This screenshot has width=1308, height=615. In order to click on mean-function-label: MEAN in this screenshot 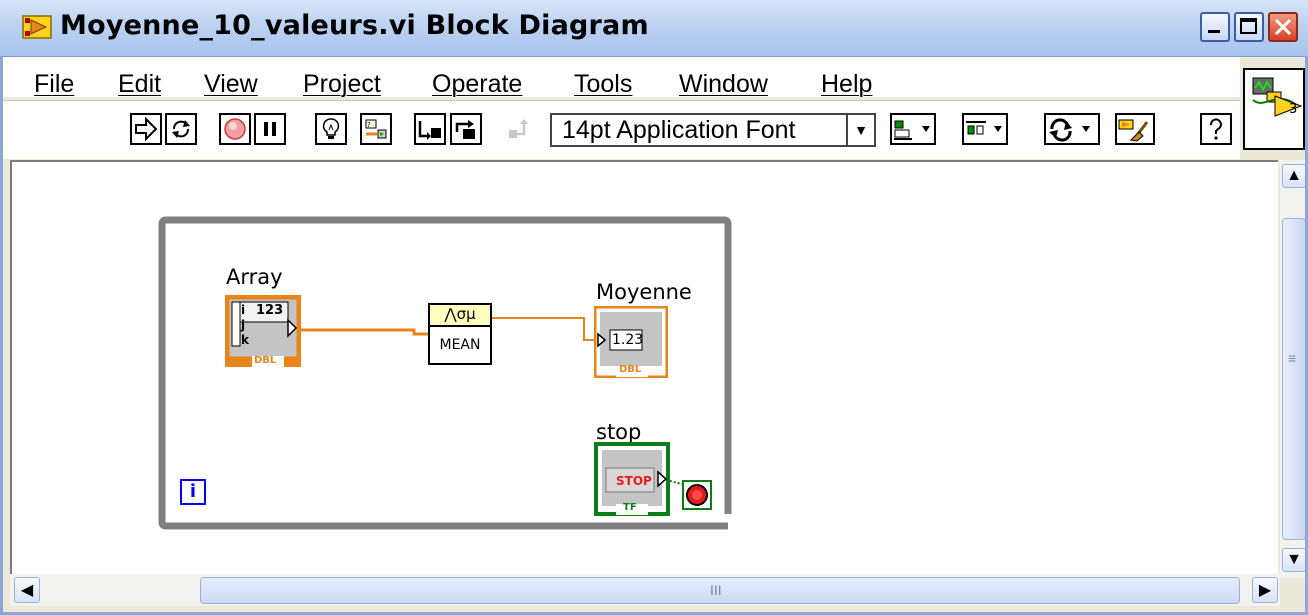, I will do `click(460, 345)`.